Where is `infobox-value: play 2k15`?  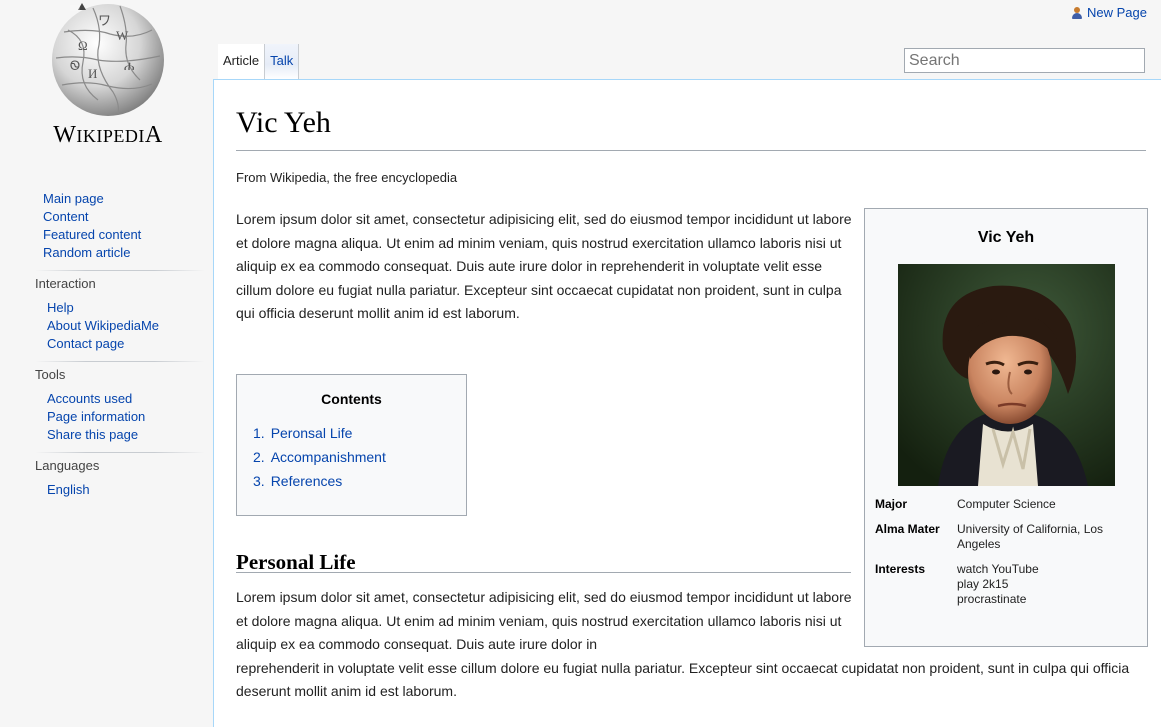
infobox-value: play 2k15 is located at coordinates (983, 584).